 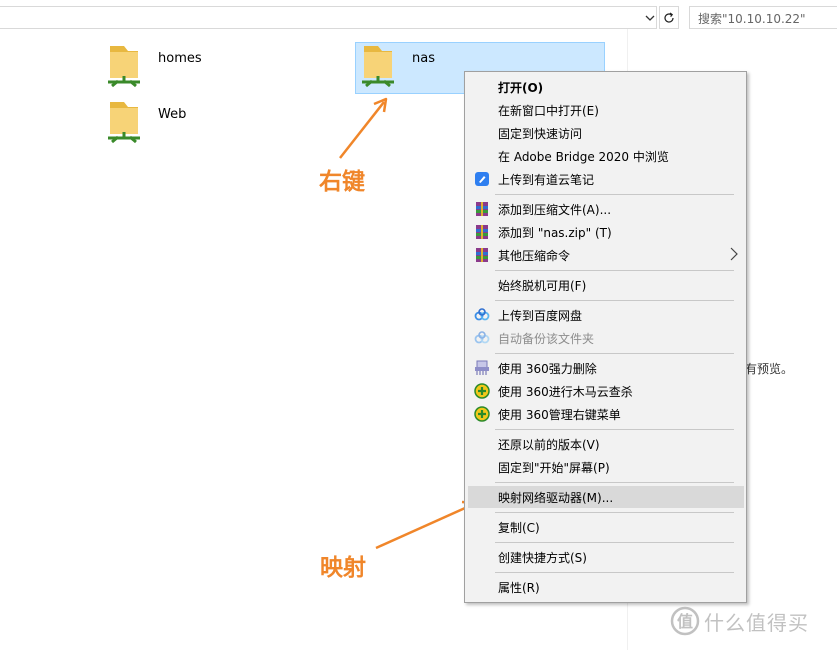 What do you see at coordinates (534, 255) in the screenshot?
I see `menu-item-label: 其他压缩命令` at bounding box center [534, 255].